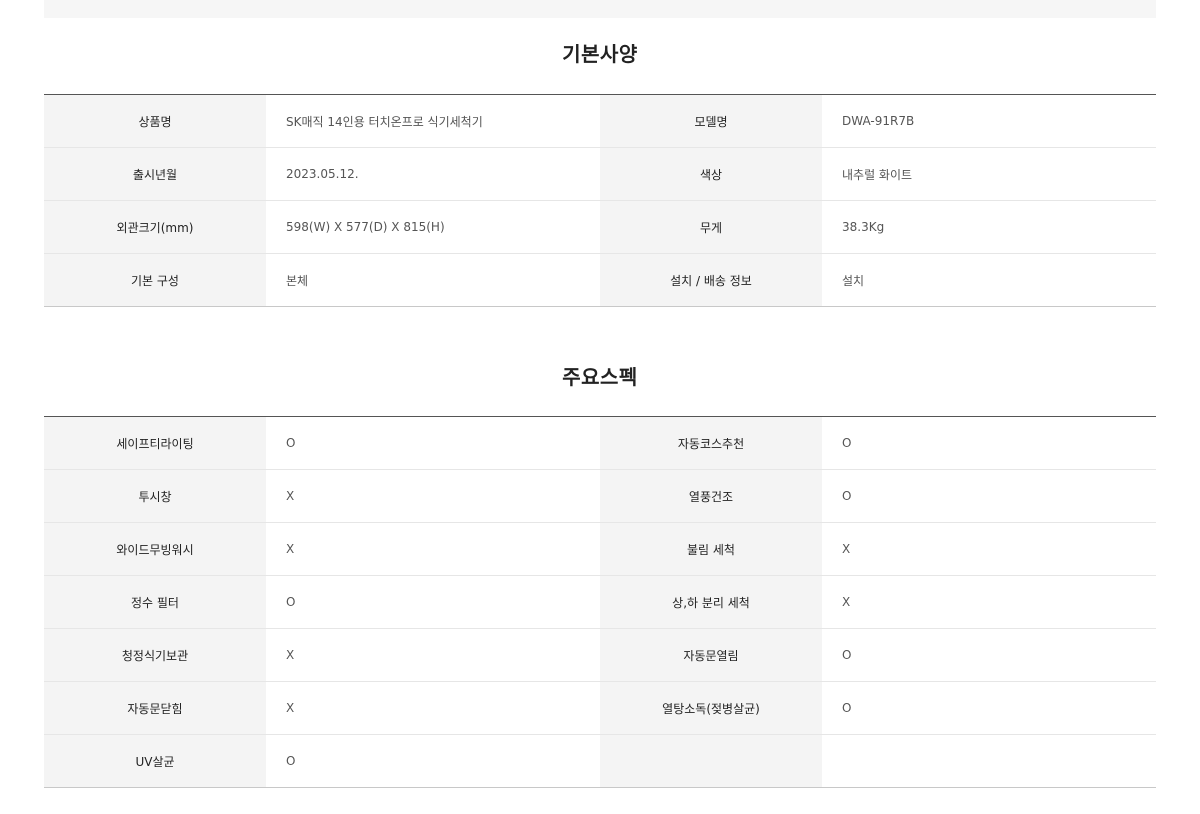  I want to click on spec-label: 와이드무빙워시, so click(155, 549).